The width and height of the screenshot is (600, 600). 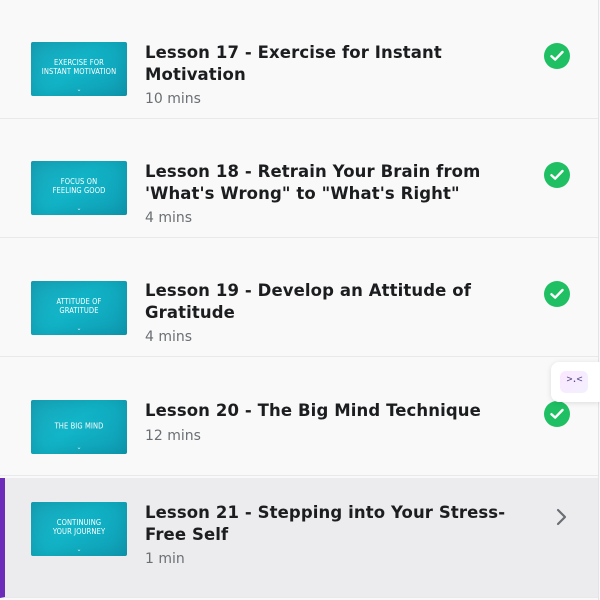 I want to click on lesson-thumbnail: THE BIG MIND ⌄, so click(x=79, y=427).